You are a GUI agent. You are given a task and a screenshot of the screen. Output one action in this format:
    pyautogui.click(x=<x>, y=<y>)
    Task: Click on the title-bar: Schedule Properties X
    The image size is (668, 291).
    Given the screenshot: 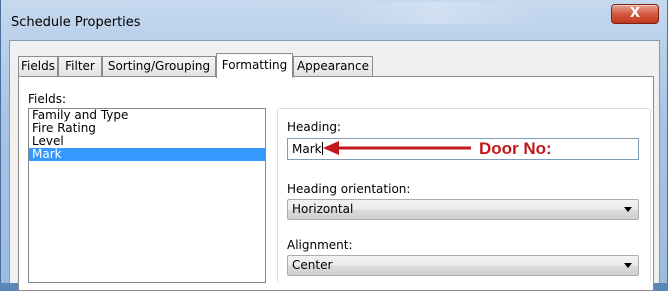 What is the action you would take?
    pyautogui.click(x=334, y=19)
    